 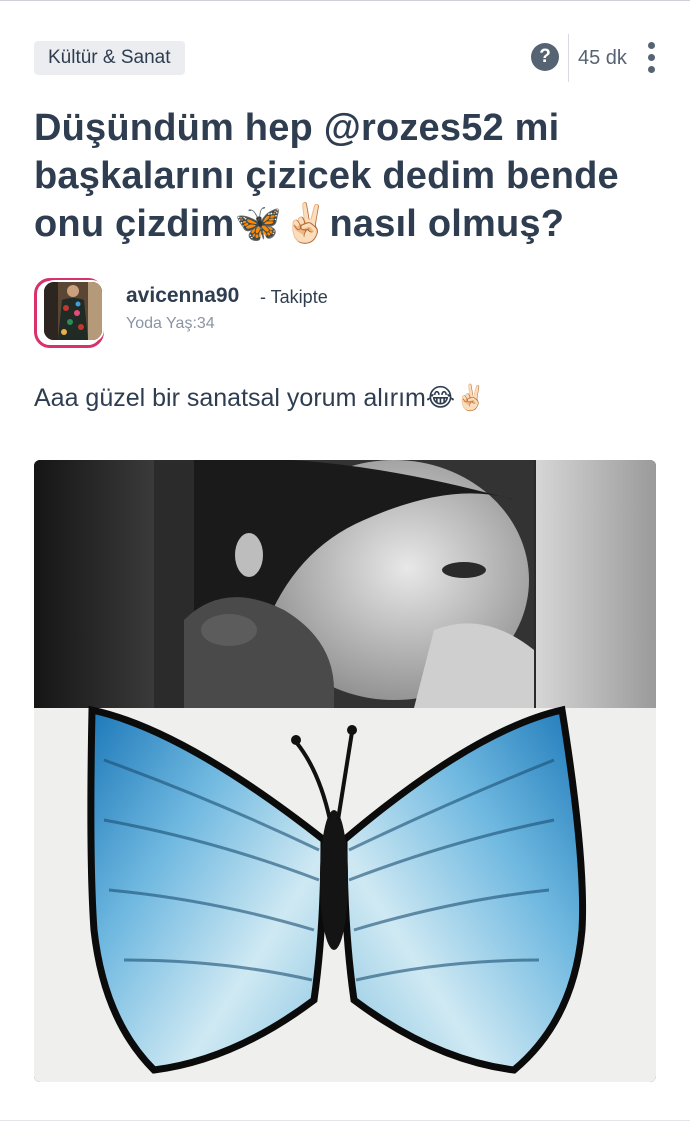 I want to click on post-body: Aaa güzel bir sanatsal yorum alırım😂✌🏻, so click(x=260, y=398).